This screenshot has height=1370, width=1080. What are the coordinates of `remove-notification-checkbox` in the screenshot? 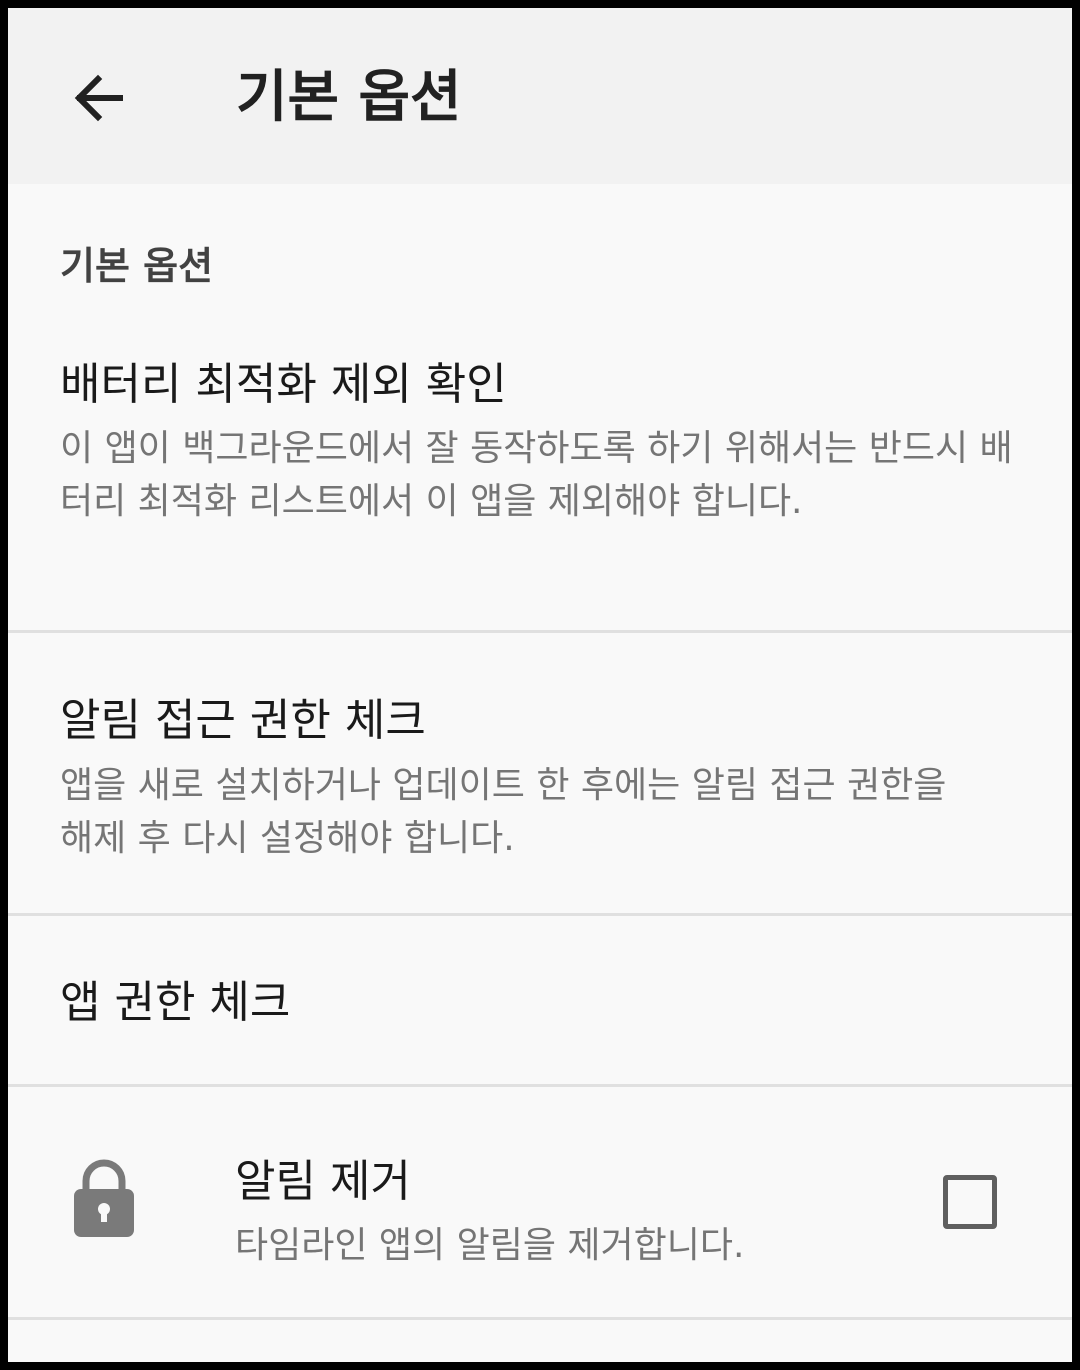 It's located at (970, 1202).